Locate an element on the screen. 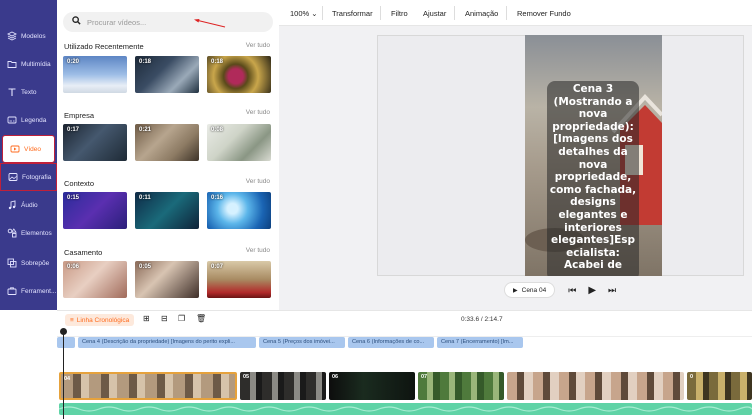 The height and width of the screenshot is (420, 752). sidebar-item-sobrepoe: Sobrepõe is located at coordinates (28, 263).